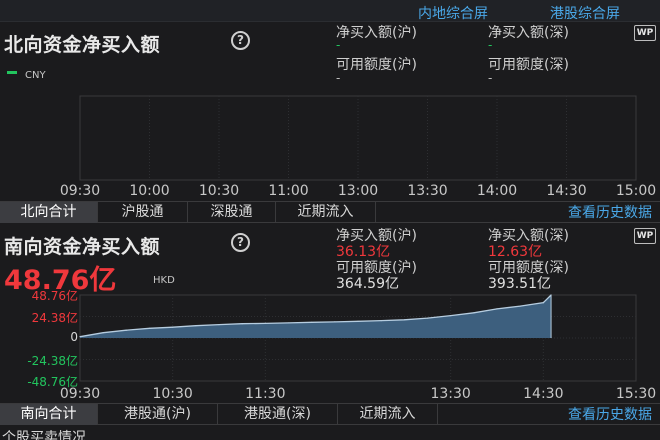 The height and width of the screenshot is (440, 660). I want to click on north-x-tick: 14:30, so click(566, 191).